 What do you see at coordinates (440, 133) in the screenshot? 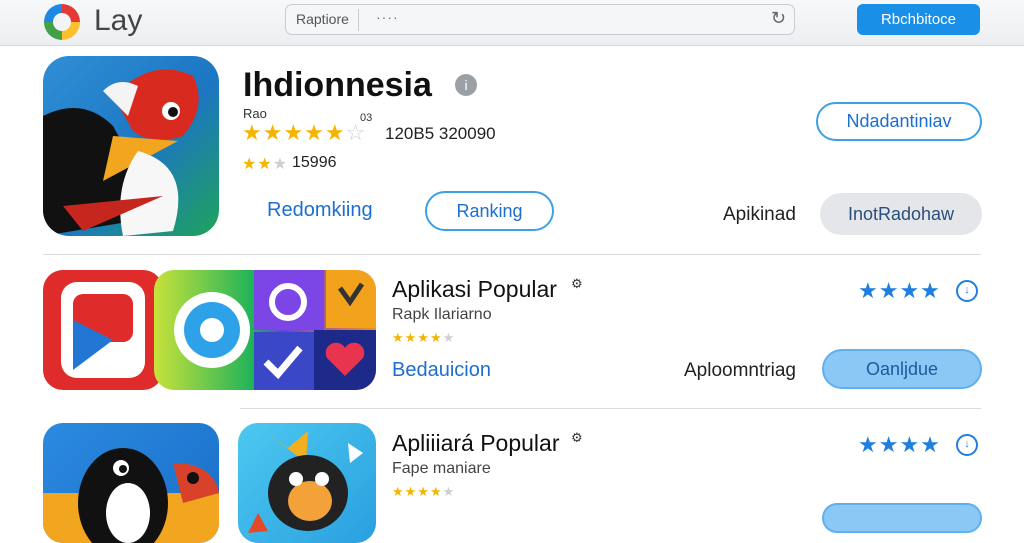
I see `featured-rating-count: 120B5 320090` at bounding box center [440, 133].